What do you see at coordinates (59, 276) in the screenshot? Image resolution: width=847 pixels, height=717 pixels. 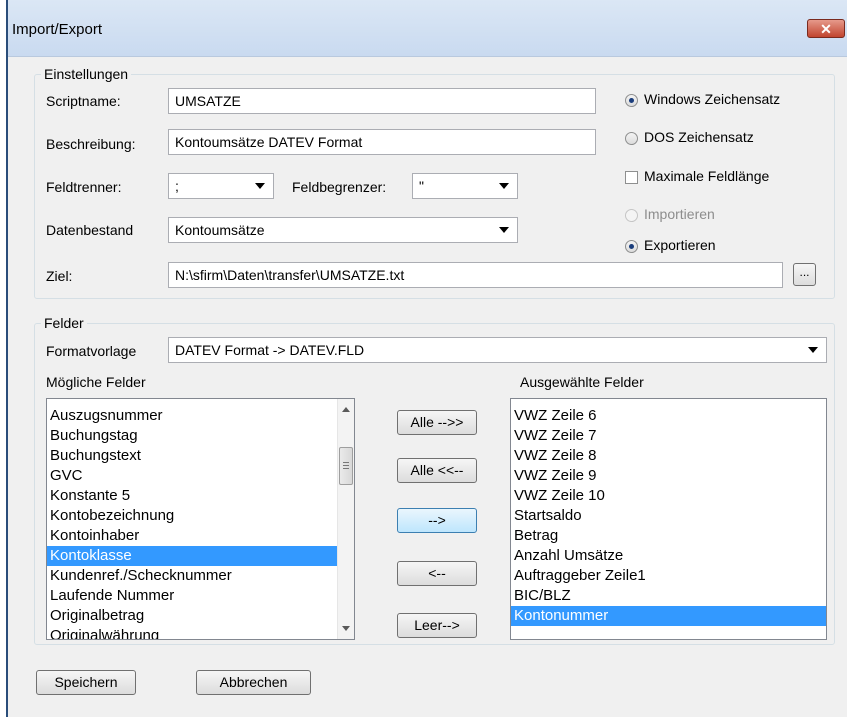 I see `ziel-label: Ziel:` at bounding box center [59, 276].